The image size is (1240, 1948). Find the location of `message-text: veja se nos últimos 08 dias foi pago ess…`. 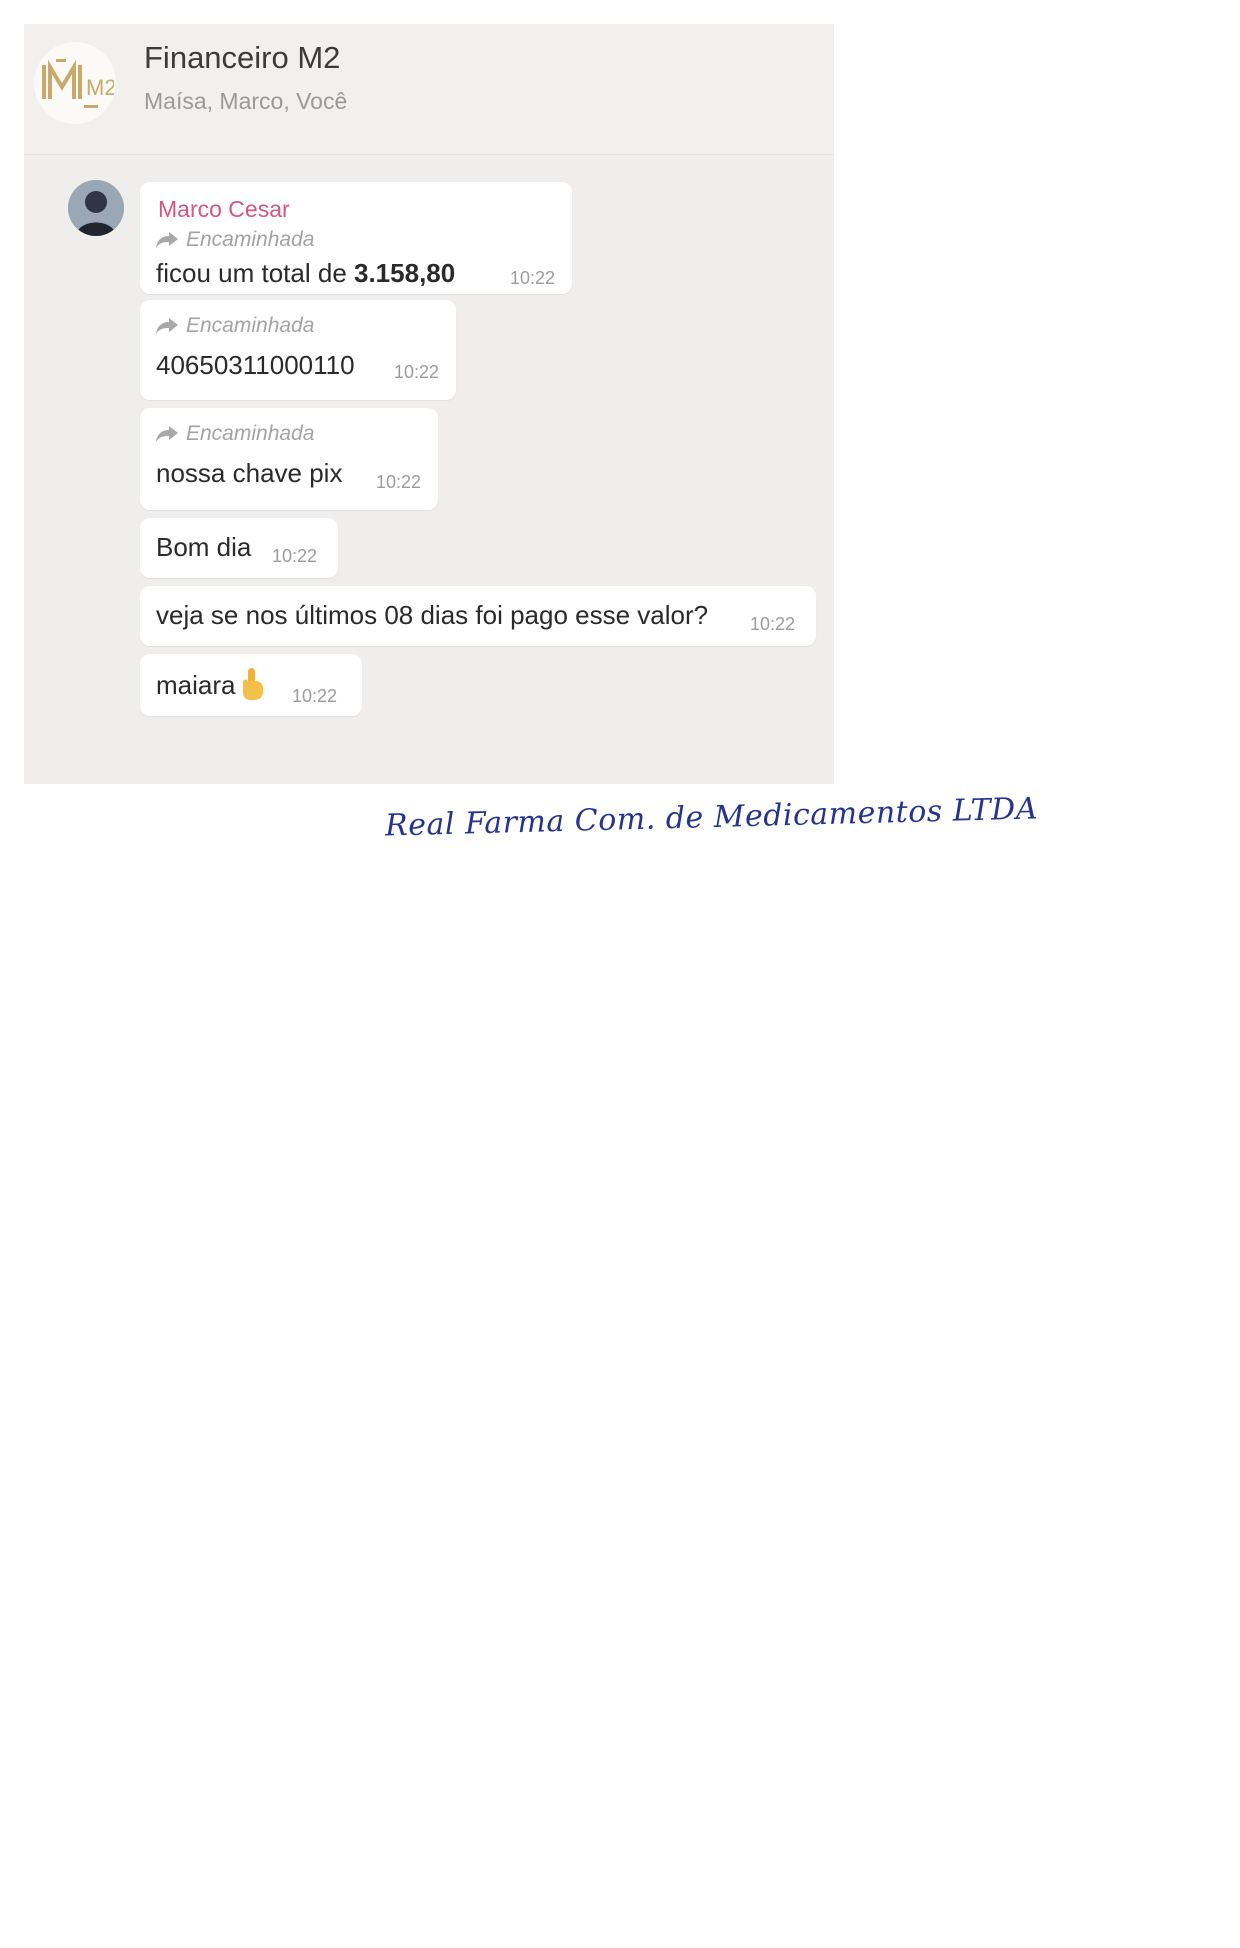

message-text: veja se nos últimos 08 dias foi pago ess… is located at coordinates (432, 615).